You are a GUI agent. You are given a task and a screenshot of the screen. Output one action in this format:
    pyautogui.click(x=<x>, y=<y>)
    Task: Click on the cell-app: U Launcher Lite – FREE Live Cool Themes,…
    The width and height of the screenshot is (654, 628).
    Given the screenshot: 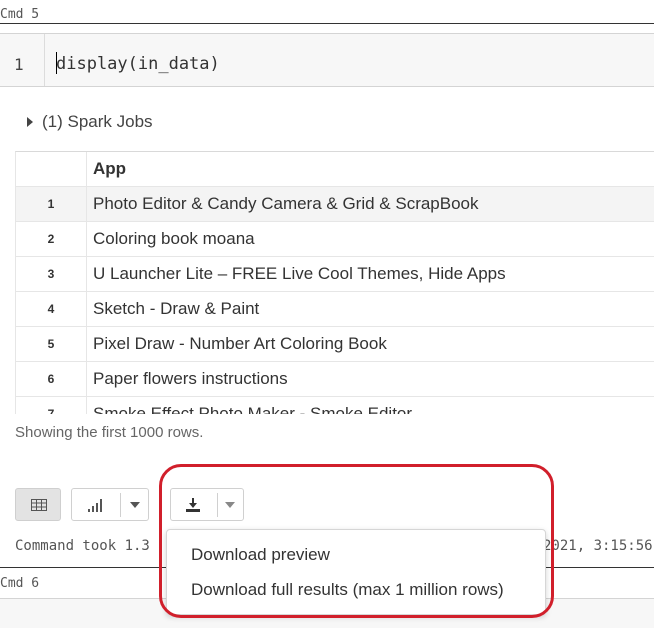 What is the action you would take?
    pyautogui.click(x=370, y=274)
    